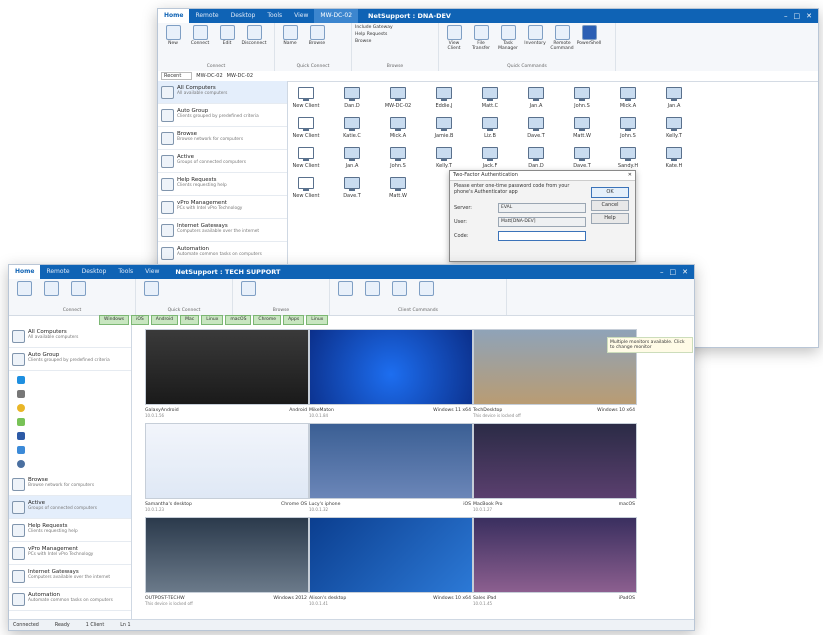 The height and width of the screenshot is (635, 823). Describe the element at coordinates (490, 128) in the screenshot. I see `client-item: Liz.B` at that location.